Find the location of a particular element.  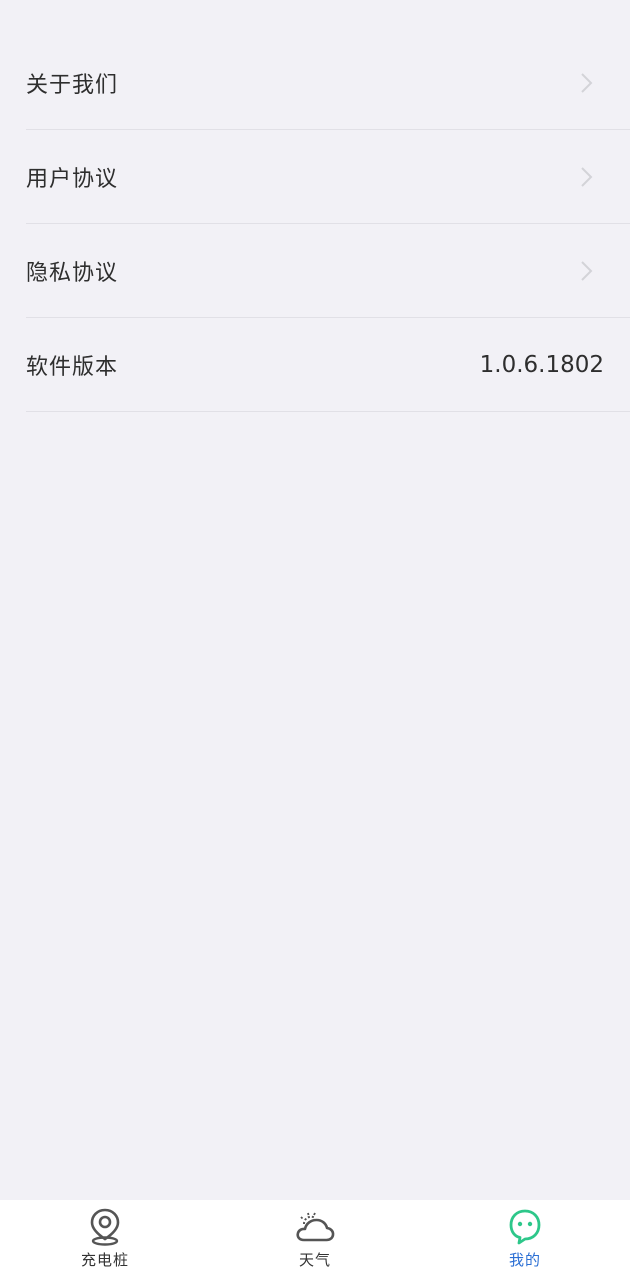

weather-cloud-icon is located at coordinates (315, 1227).